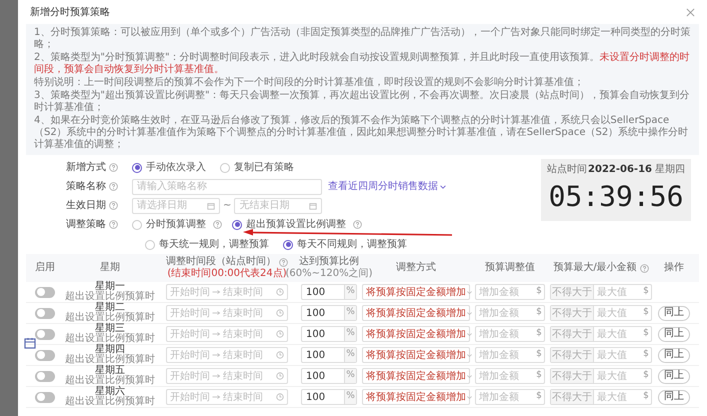 Image resolution: width=707 pixels, height=416 pixels. Describe the element at coordinates (110, 329) in the screenshot. I see `weekday-label: 星期三` at that location.